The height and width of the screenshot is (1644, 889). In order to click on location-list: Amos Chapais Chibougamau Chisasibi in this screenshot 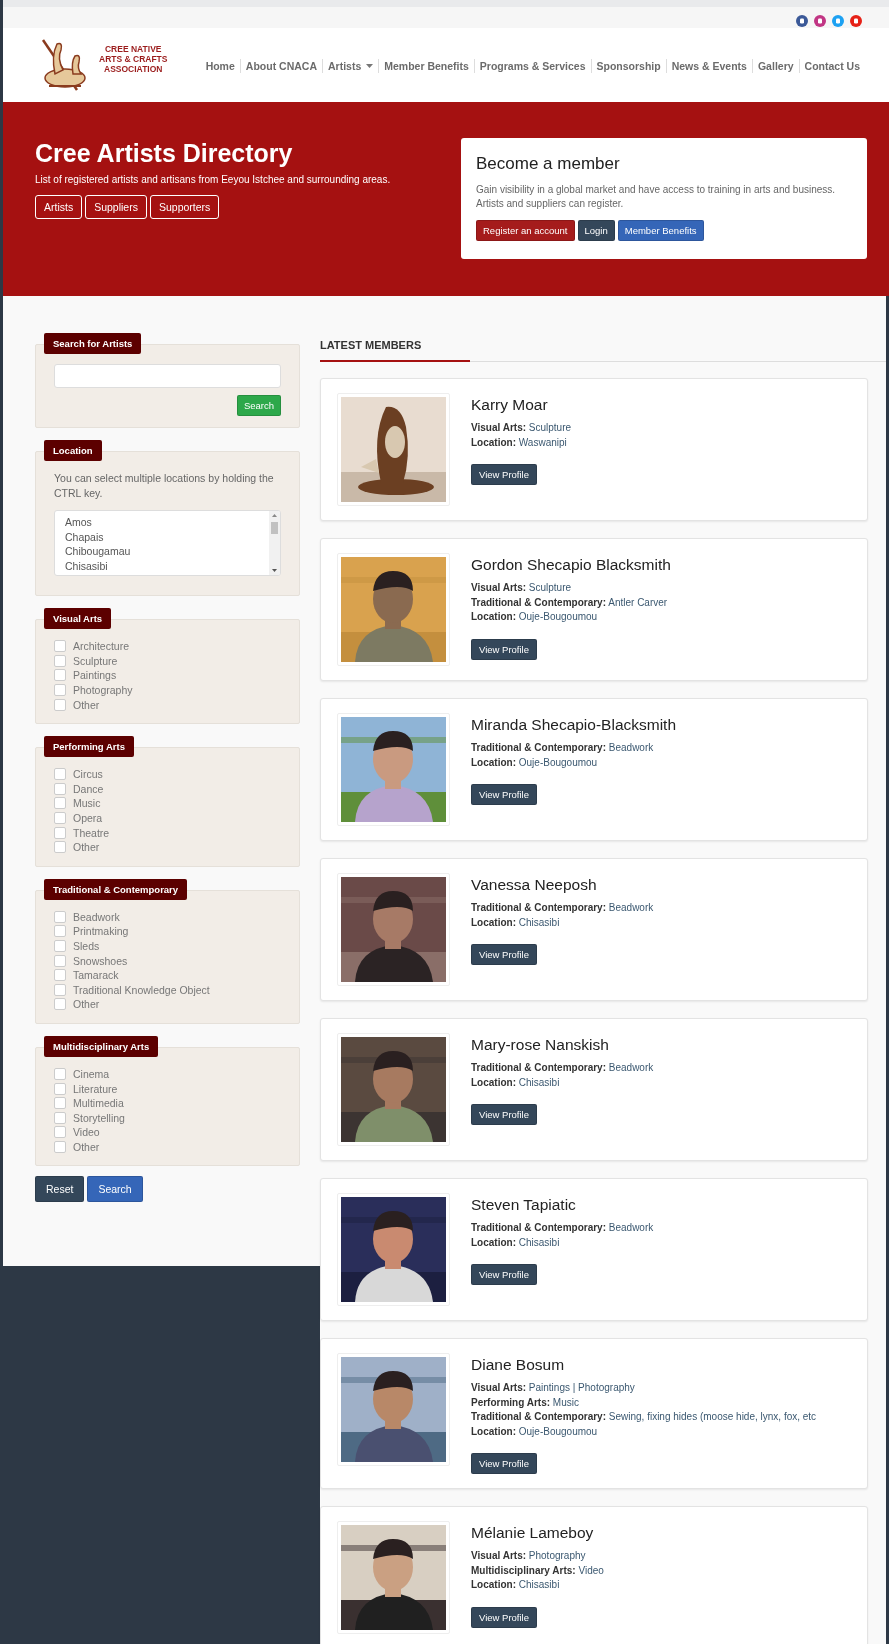, I will do `click(167, 543)`.